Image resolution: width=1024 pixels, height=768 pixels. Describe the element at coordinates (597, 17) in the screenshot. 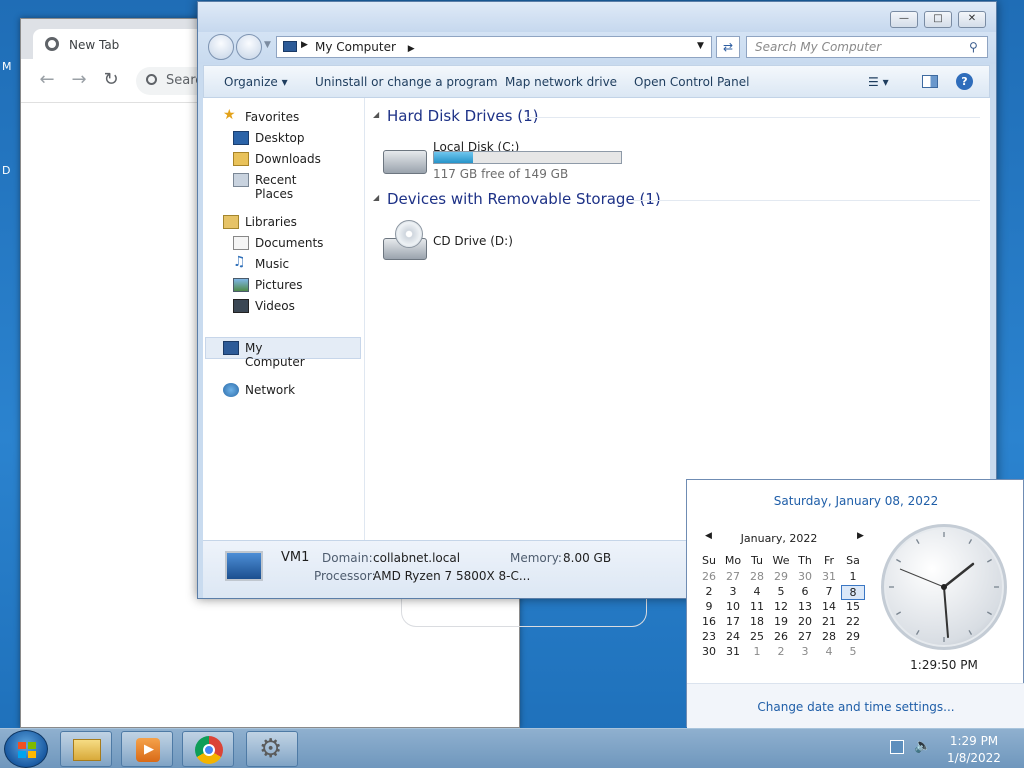

I see `title-bar: — □ ✕` at that location.